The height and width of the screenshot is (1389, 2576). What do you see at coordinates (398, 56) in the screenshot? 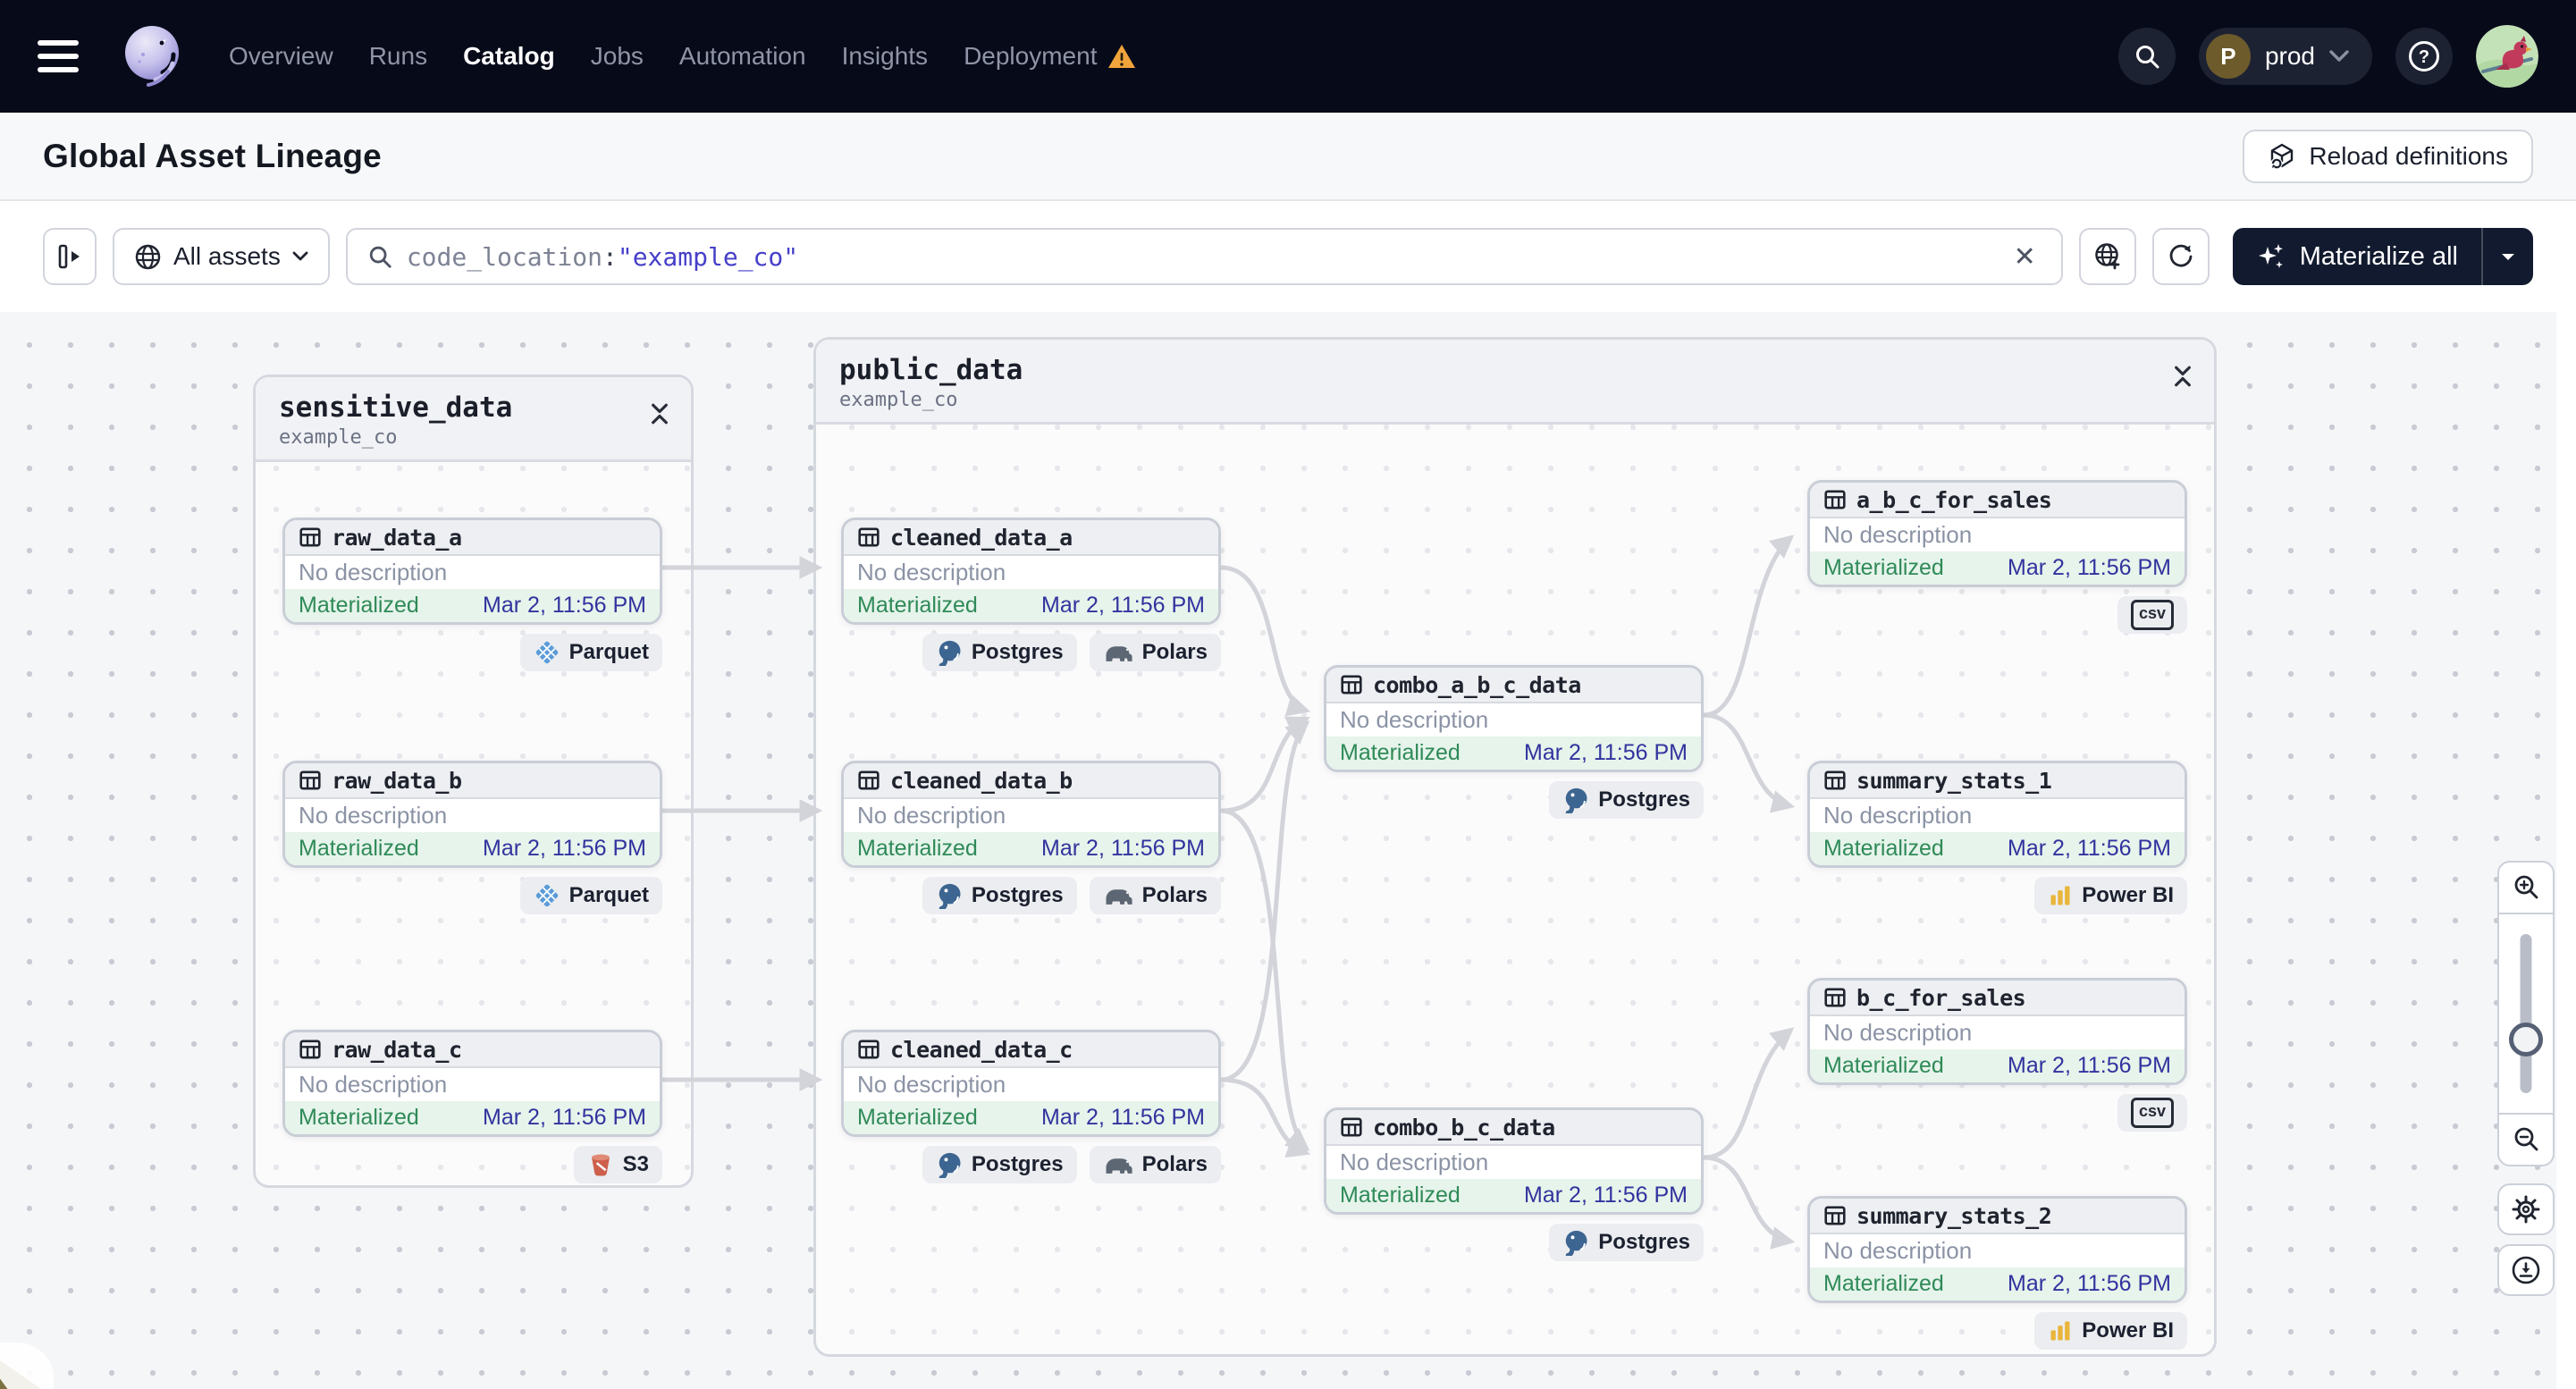
I see `nav-item-runs: Runs` at bounding box center [398, 56].